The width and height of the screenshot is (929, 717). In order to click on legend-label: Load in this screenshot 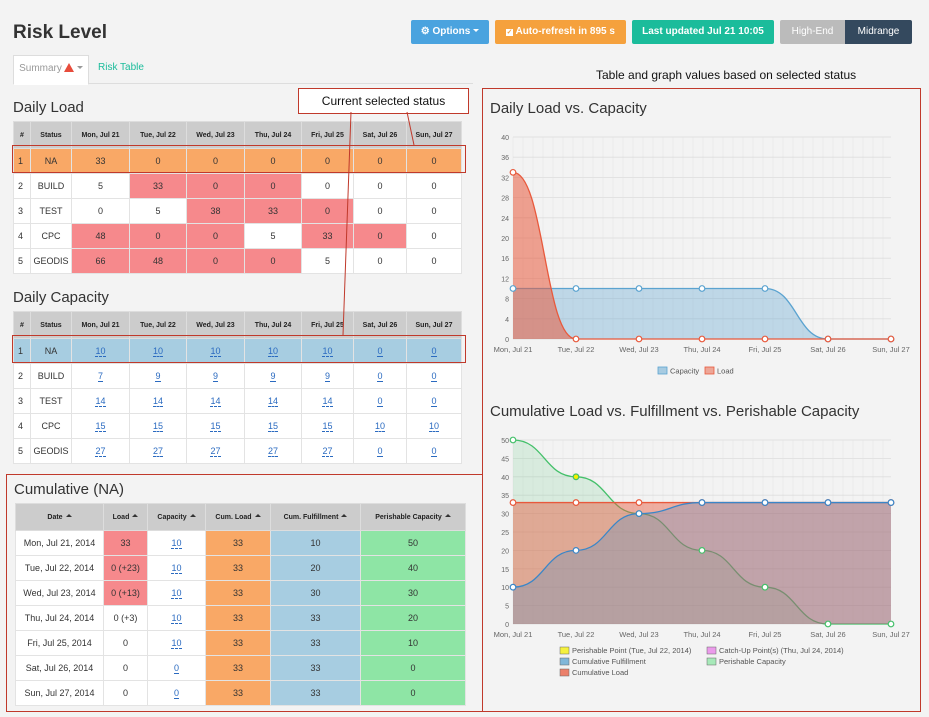, I will do `click(725, 371)`.